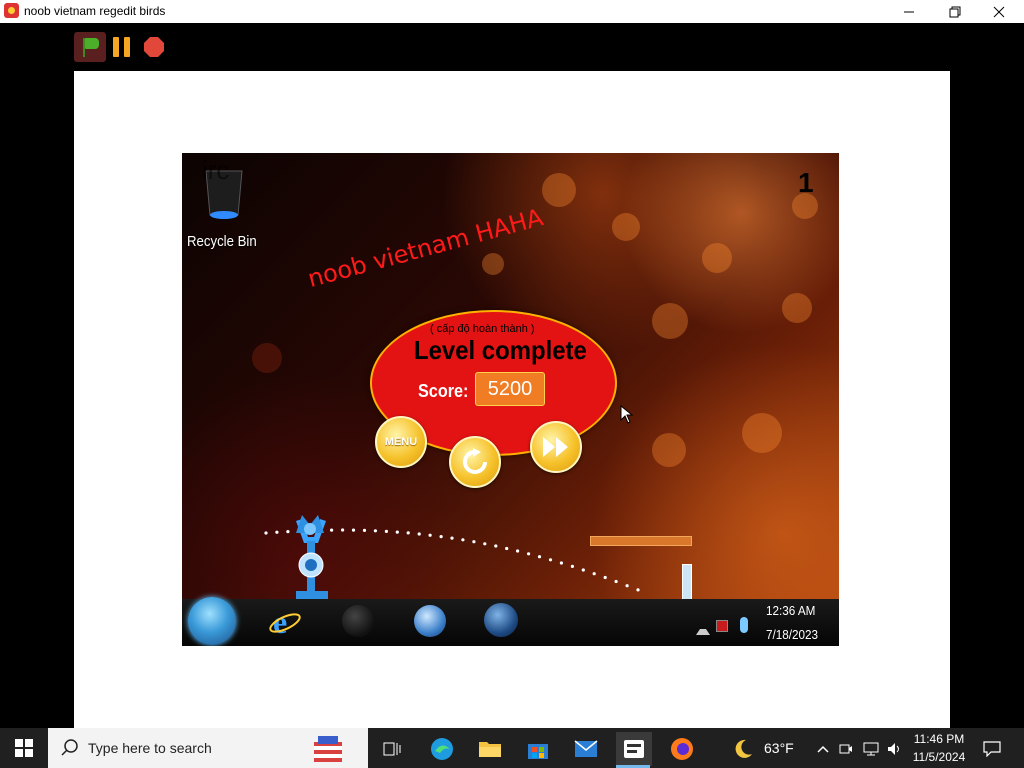  Describe the element at coordinates (687, 584) in the screenshot. I see `ice-block` at that location.